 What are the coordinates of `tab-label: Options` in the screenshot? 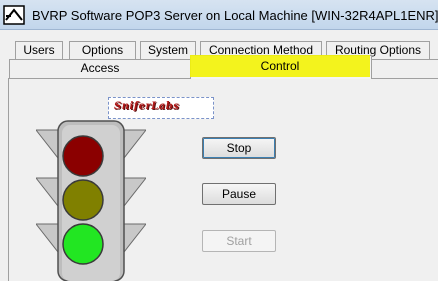 It's located at (102, 50).